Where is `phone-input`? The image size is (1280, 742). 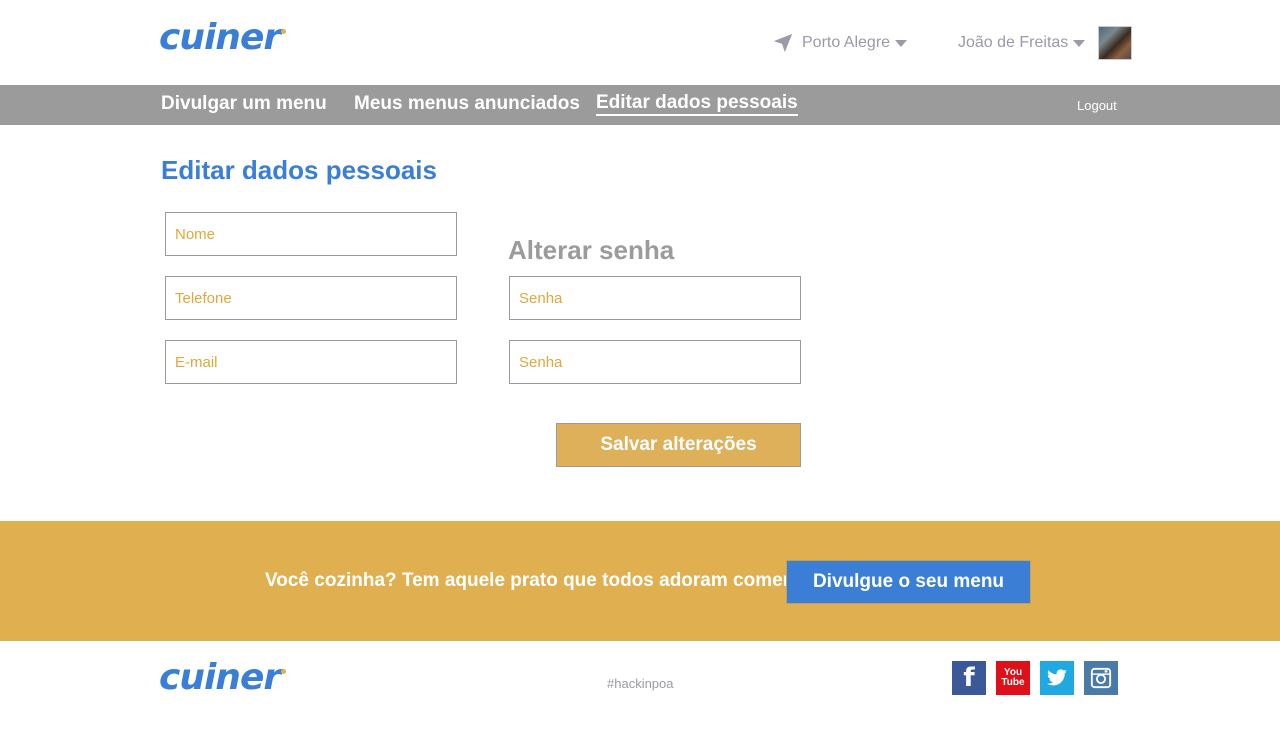
phone-input is located at coordinates (311, 298).